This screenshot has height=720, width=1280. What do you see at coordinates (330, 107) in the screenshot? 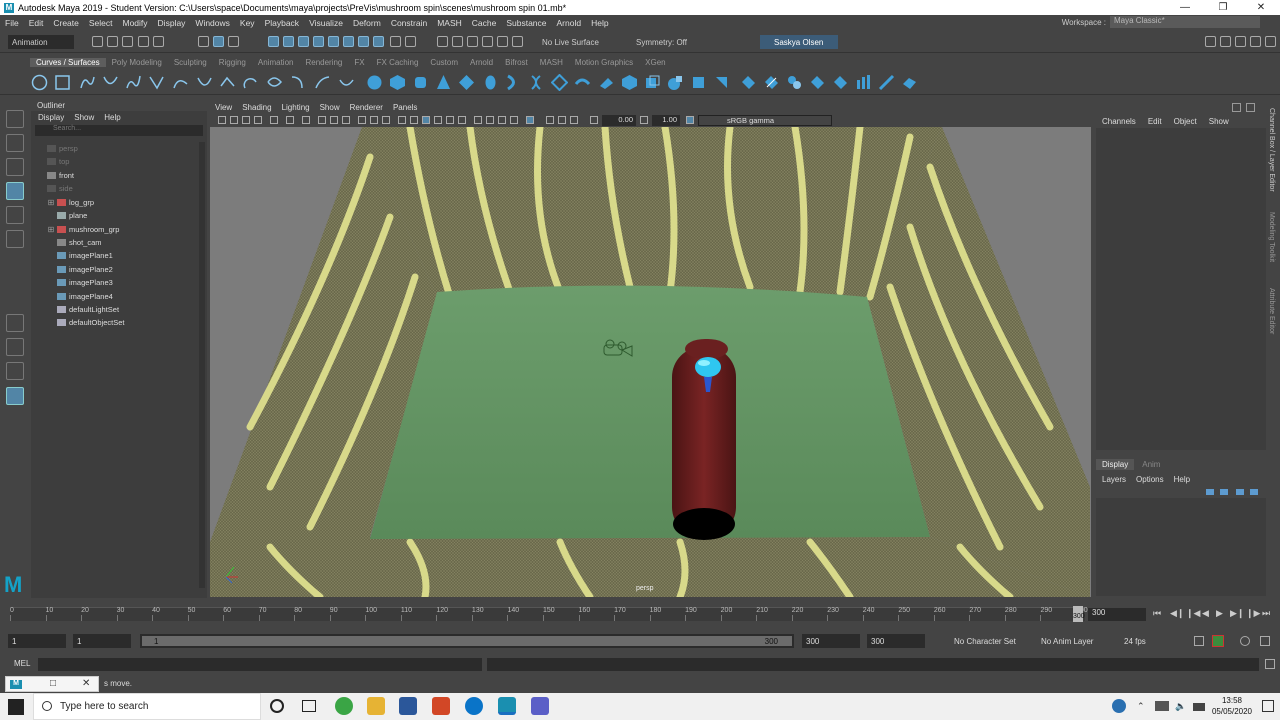
I see `viewport-menu-show: Show` at bounding box center [330, 107].